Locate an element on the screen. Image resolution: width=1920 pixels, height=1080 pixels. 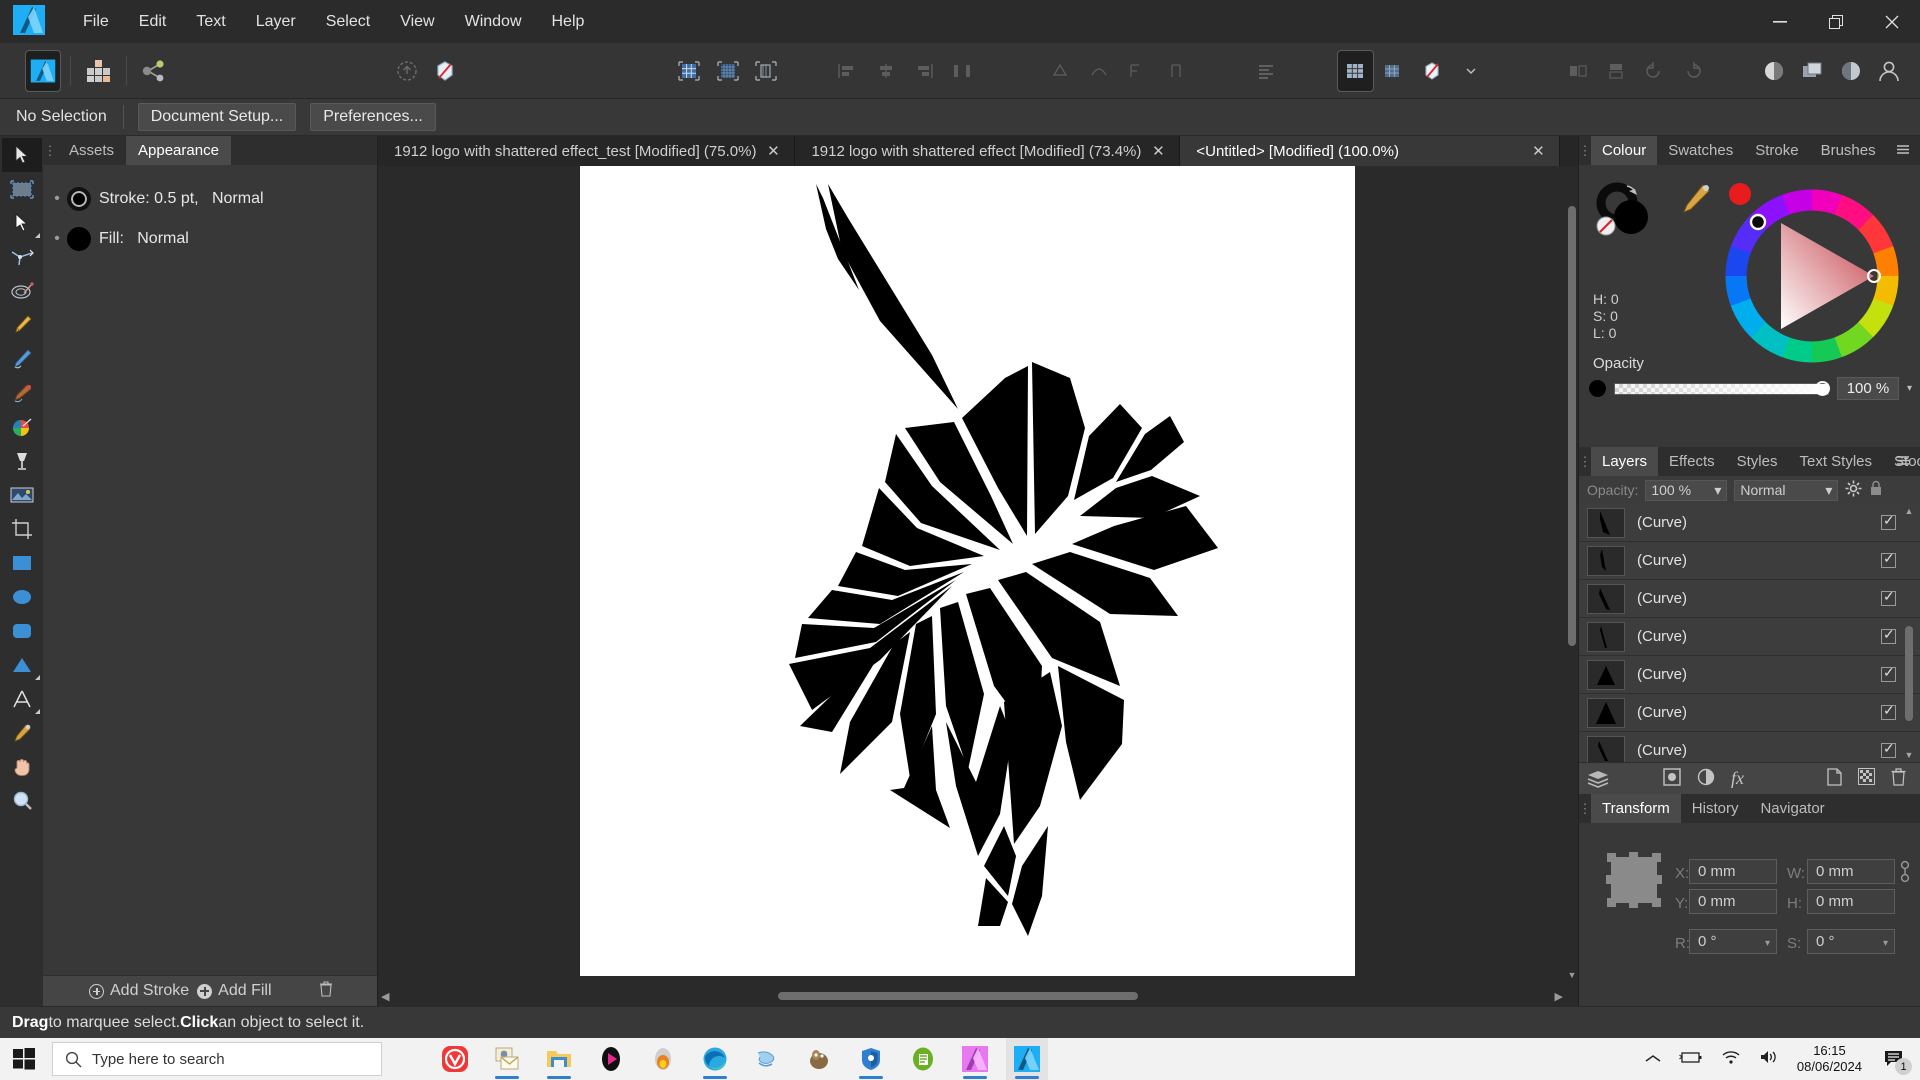
show-hidden-icons-icon is located at coordinates (1653, 1059).